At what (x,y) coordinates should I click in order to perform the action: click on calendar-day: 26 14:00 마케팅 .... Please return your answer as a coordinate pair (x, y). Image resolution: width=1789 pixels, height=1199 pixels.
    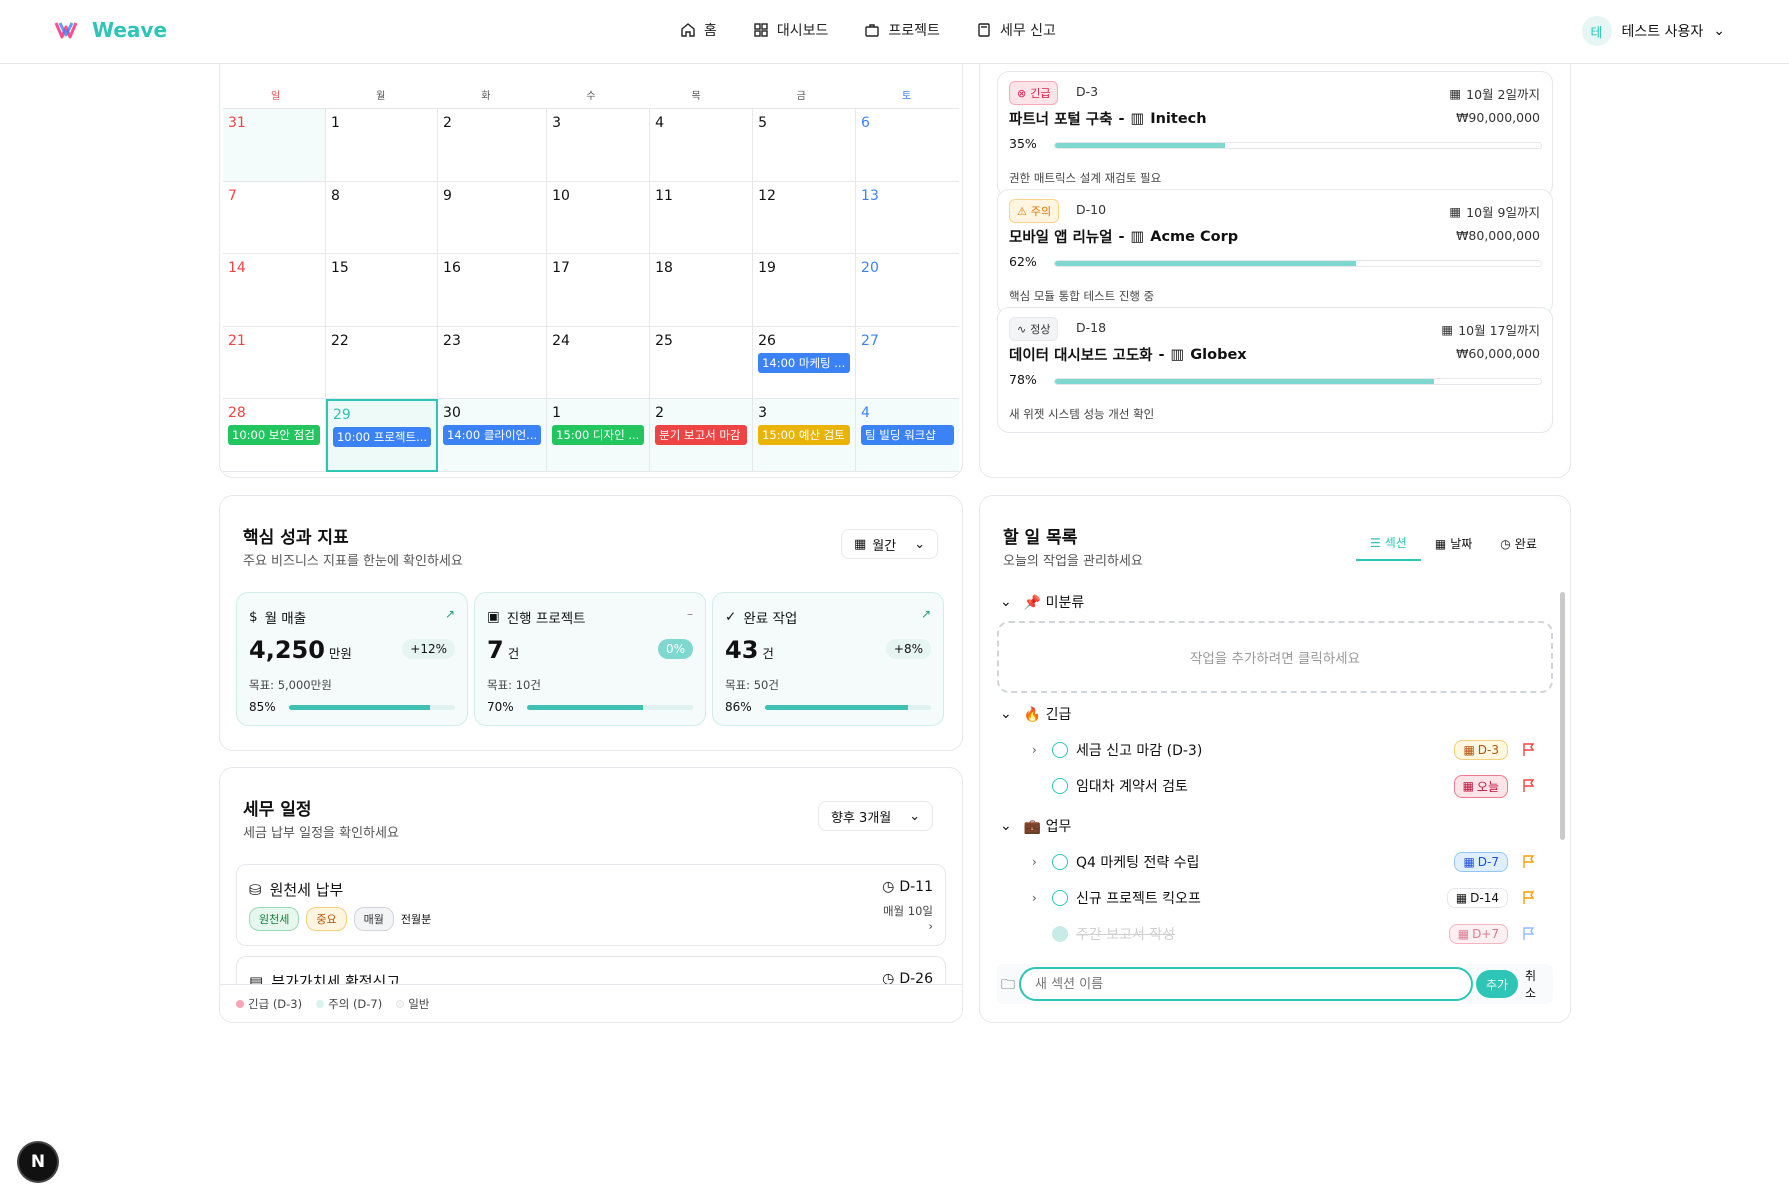
    Looking at the image, I should click on (805, 362).